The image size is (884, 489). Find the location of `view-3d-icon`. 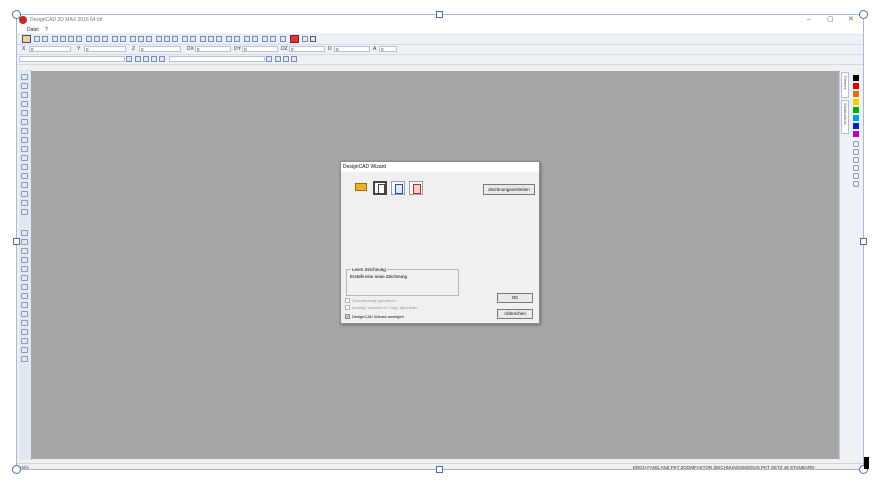

view-3d-icon is located at coordinates (856, 176).